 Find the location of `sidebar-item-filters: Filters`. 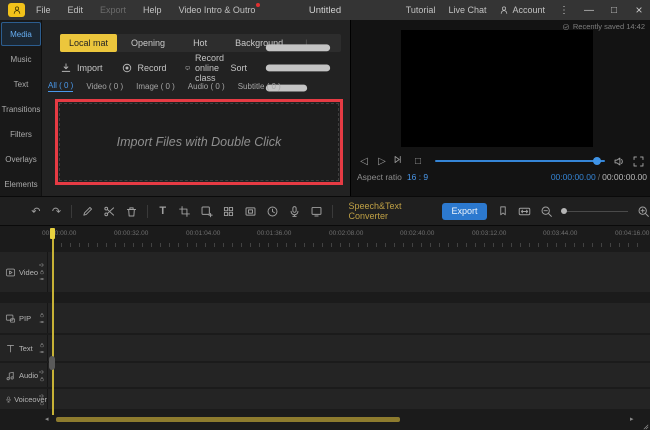

sidebar-item-filters: Filters is located at coordinates (21, 134).